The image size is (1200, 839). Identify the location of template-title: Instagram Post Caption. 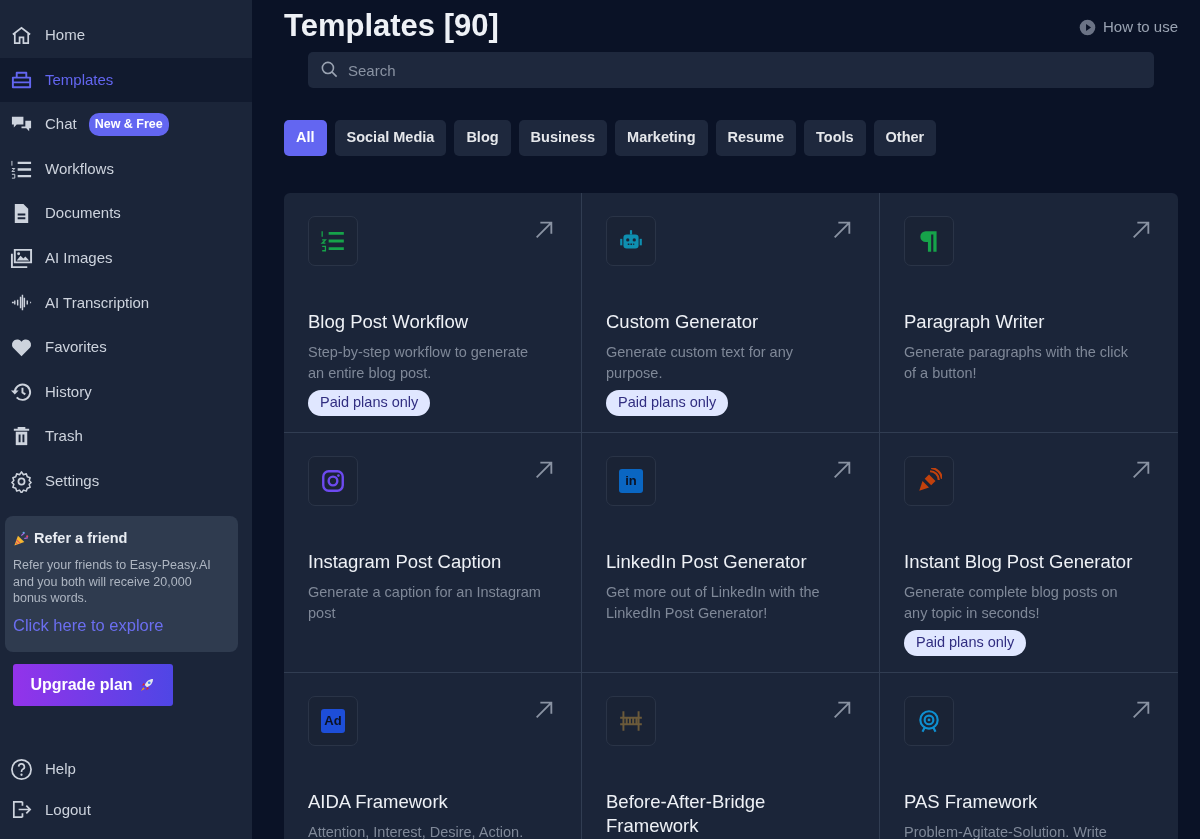
(405, 562).